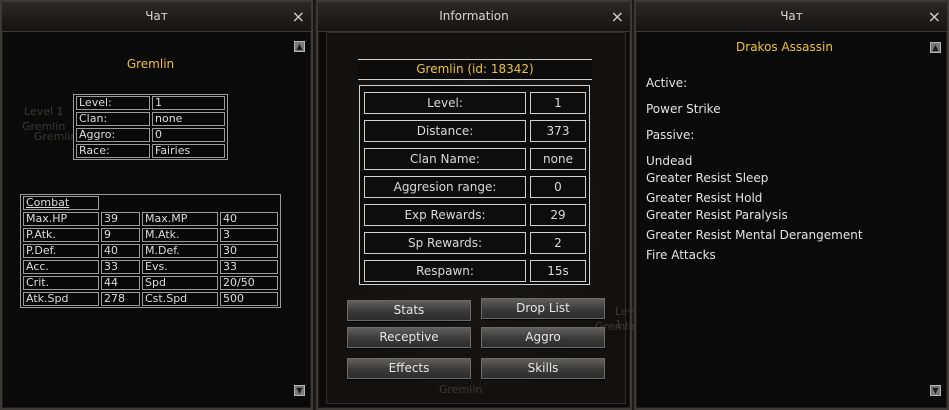 Image resolution: width=949 pixels, height=410 pixels. I want to click on info-row-label: Sp Rewards:, so click(445, 243).